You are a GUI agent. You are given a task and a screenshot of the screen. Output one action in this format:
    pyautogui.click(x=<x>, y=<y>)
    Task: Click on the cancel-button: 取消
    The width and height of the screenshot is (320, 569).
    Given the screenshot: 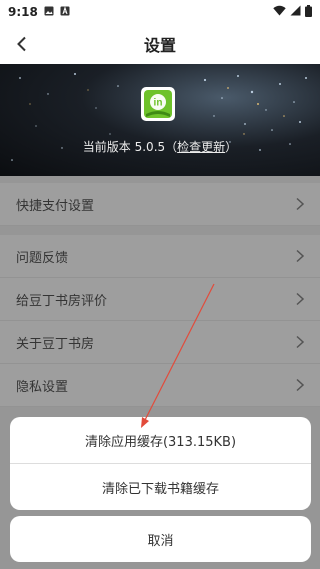 What is the action you would take?
    pyautogui.click(x=160, y=539)
    